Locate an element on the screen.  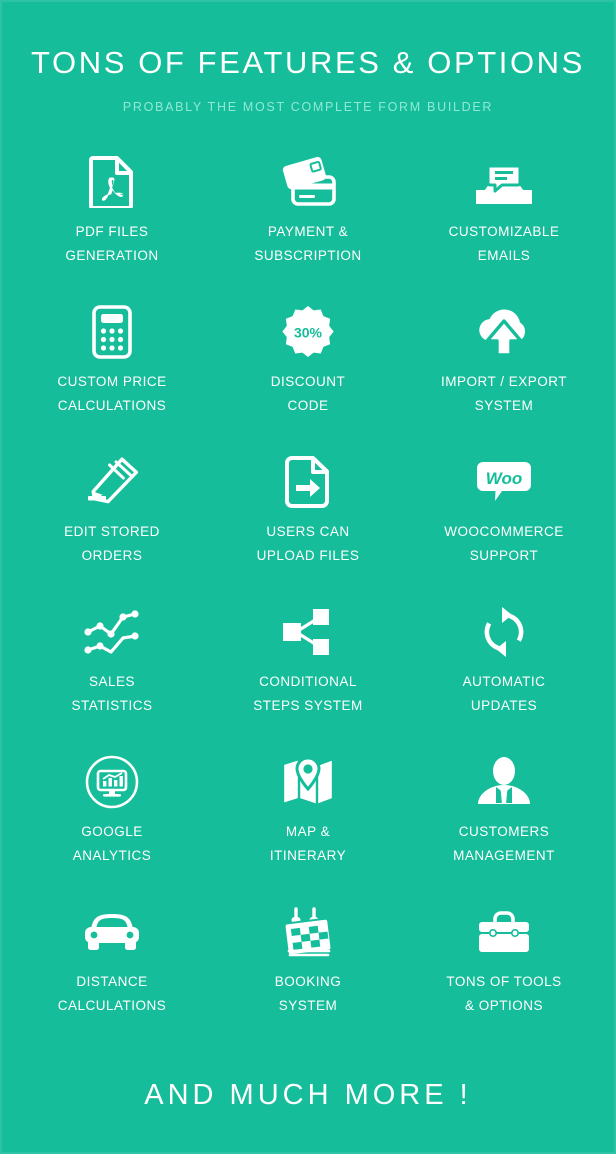
discount-badge-icon: 30% is located at coordinates (308, 332).